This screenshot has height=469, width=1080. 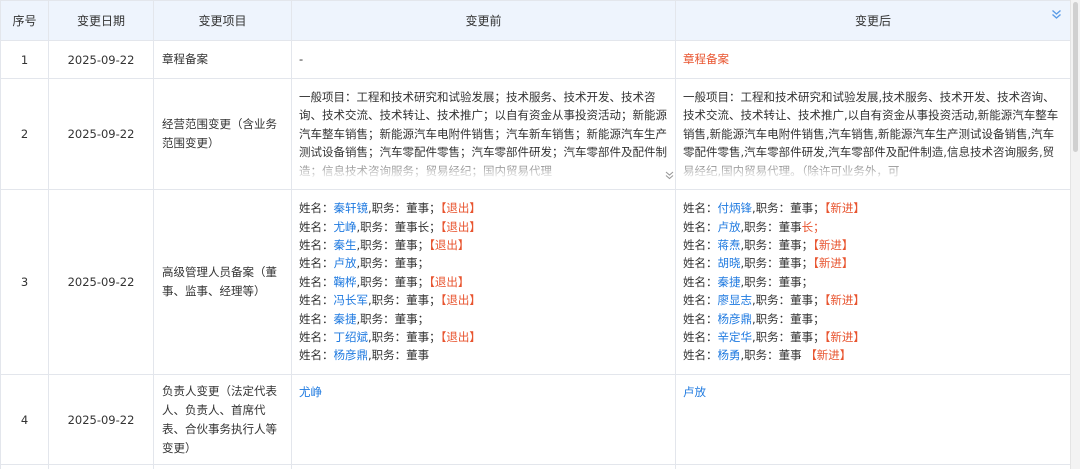 What do you see at coordinates (483, 20) in the screenshot?
I see `col-header-before: 变更前` at bounding box center [483, 20].